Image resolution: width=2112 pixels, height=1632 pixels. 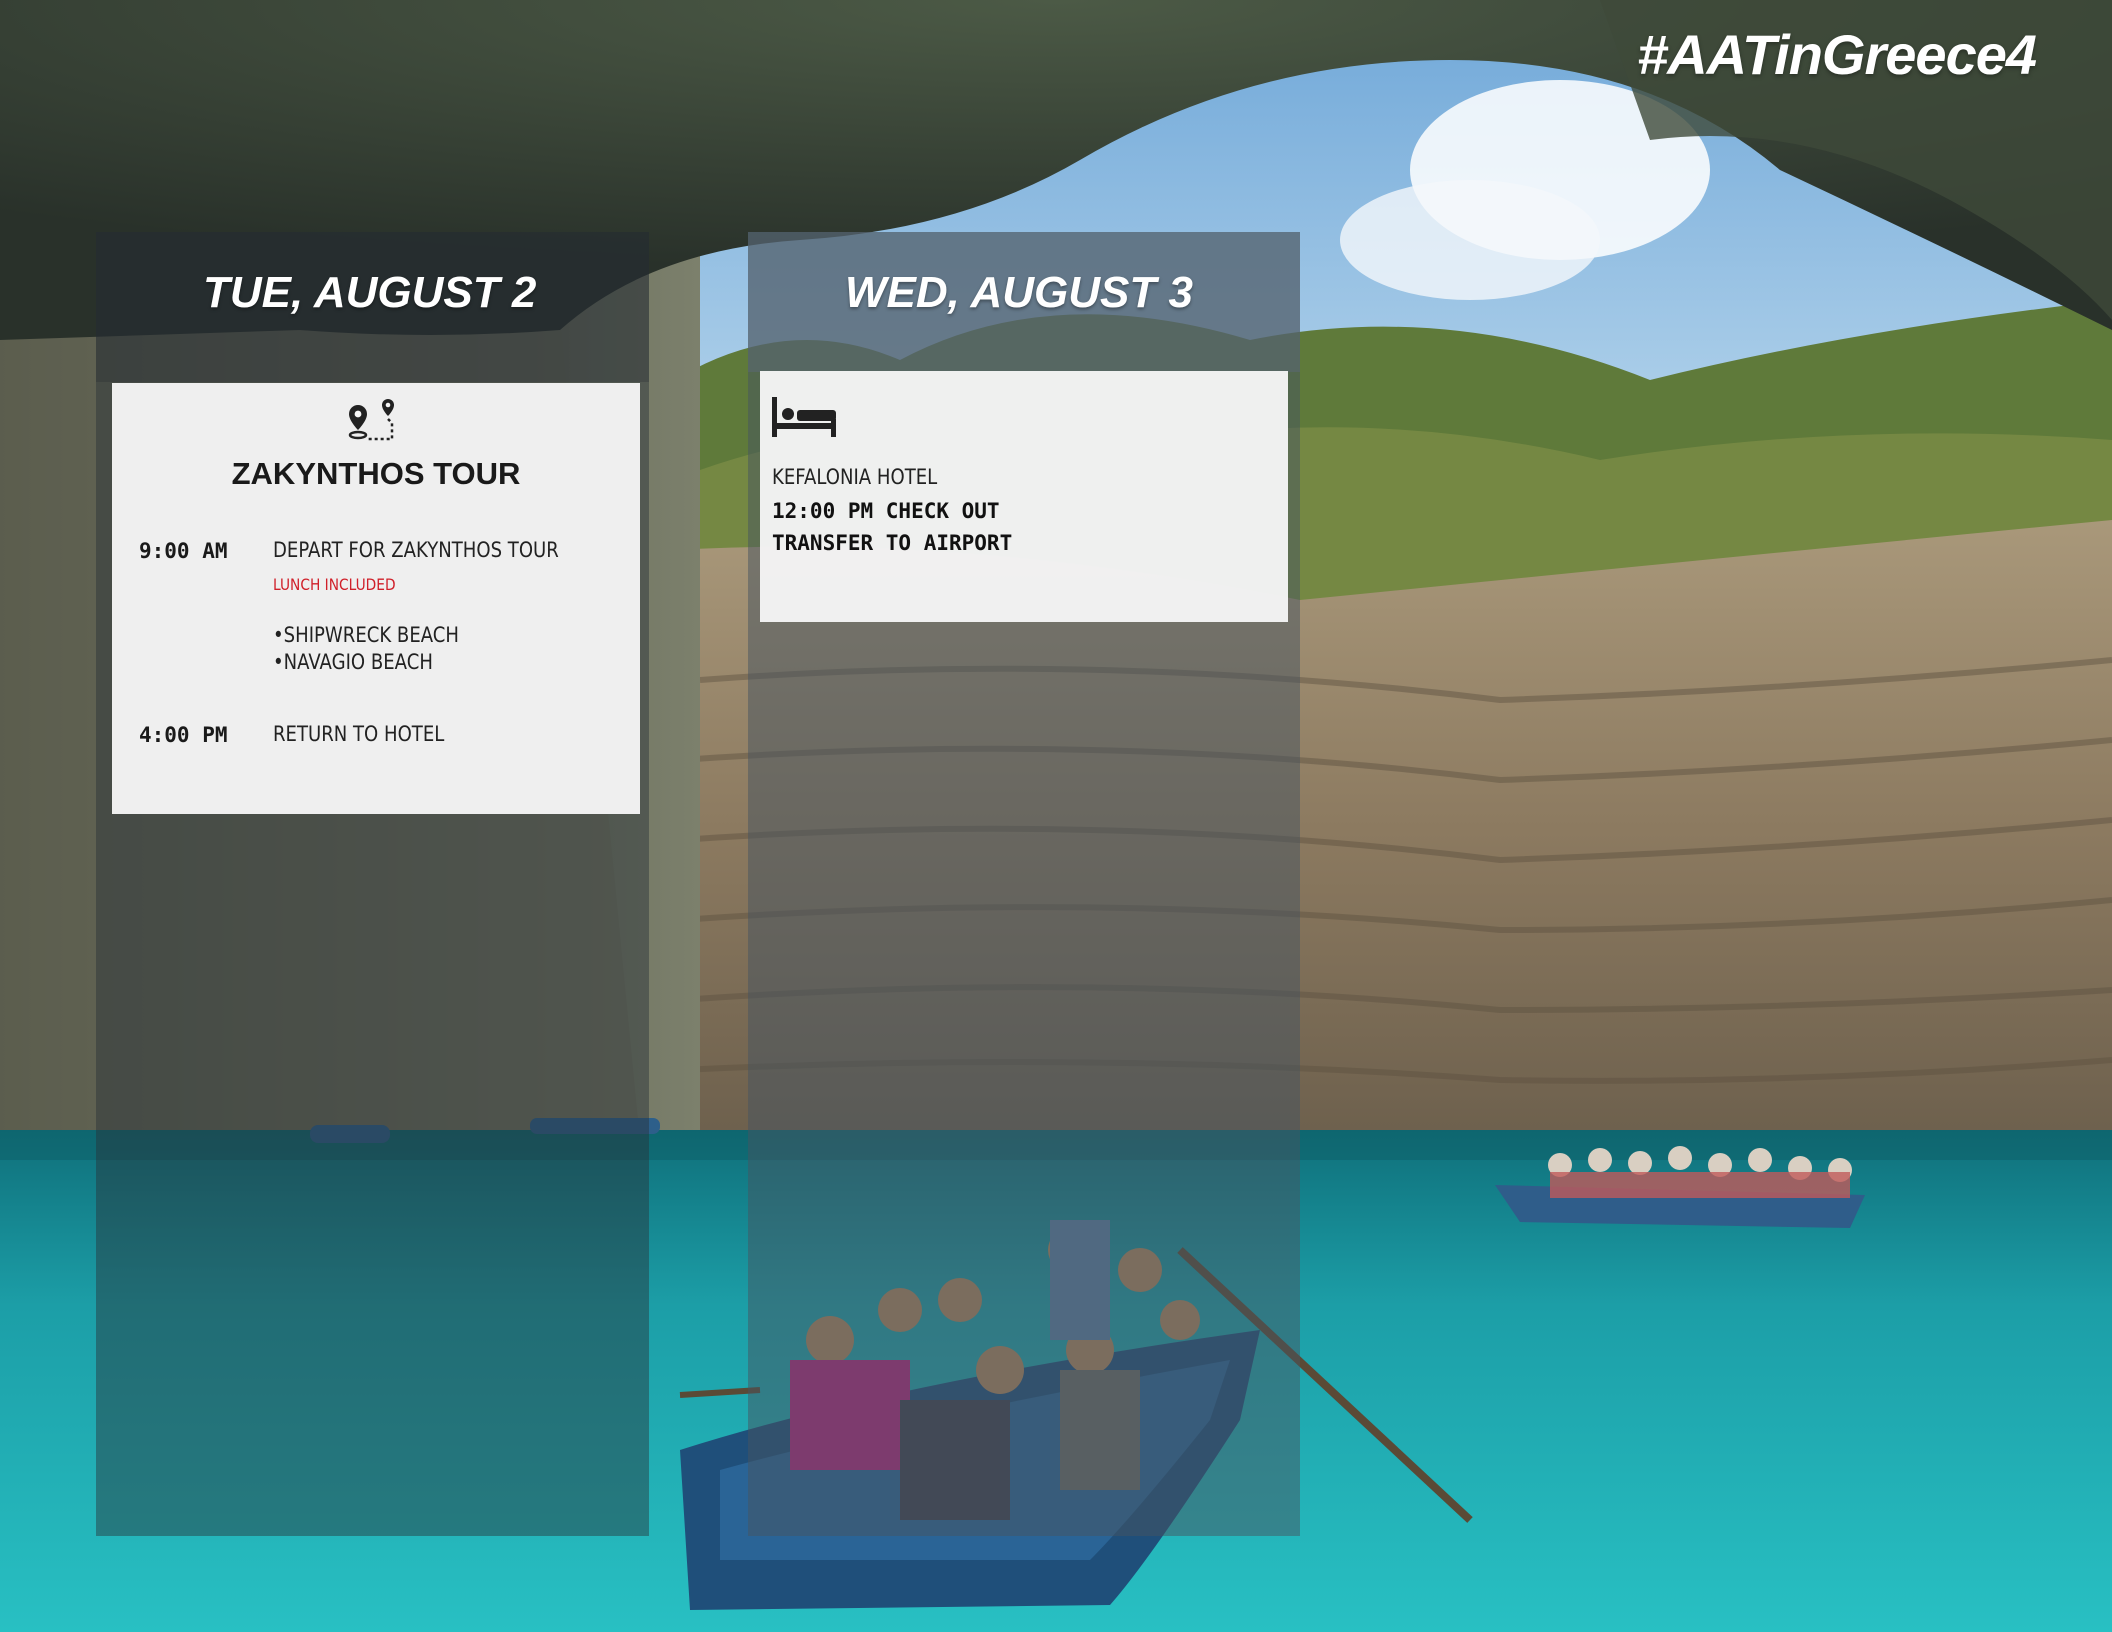 What do you see at coordinates (886, 511) in the screenshot?
I see `checkout-line: 12:00 PM CHECK OUT` at bounding box center [886, 511].